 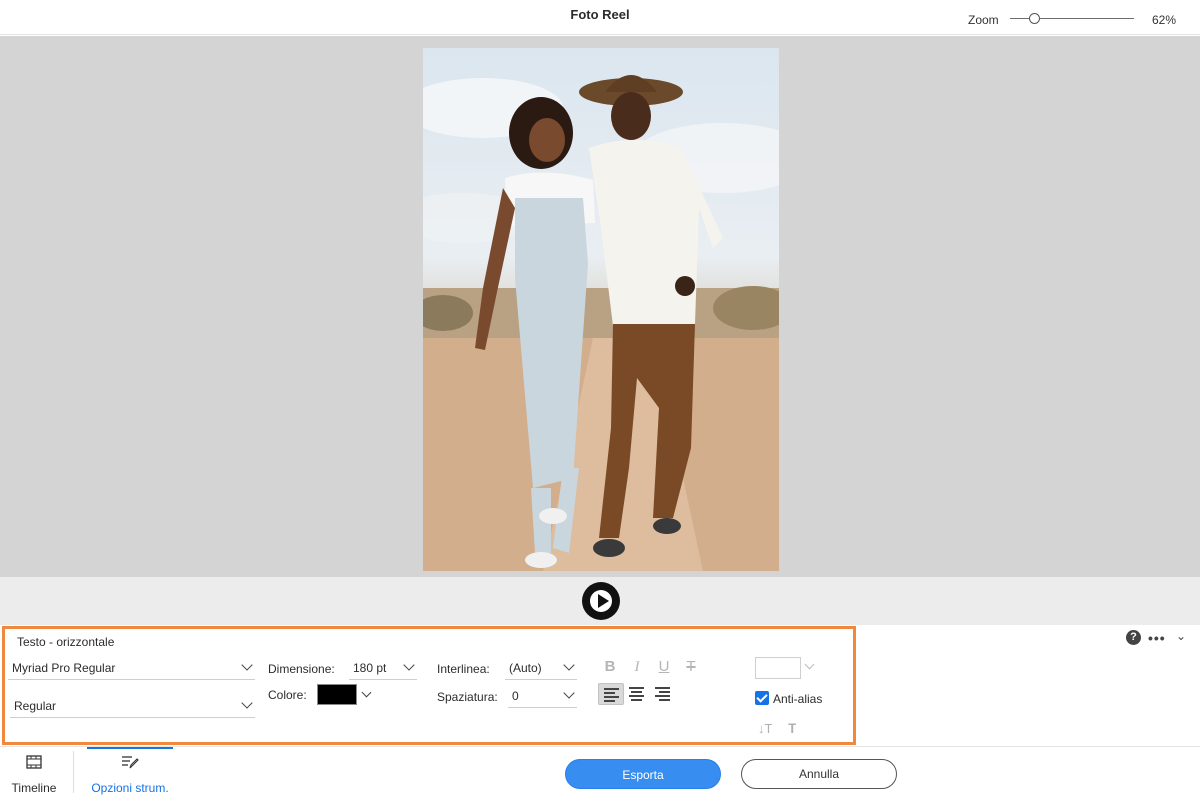 I want to click on align-right-button, so click(x=663, y=694).